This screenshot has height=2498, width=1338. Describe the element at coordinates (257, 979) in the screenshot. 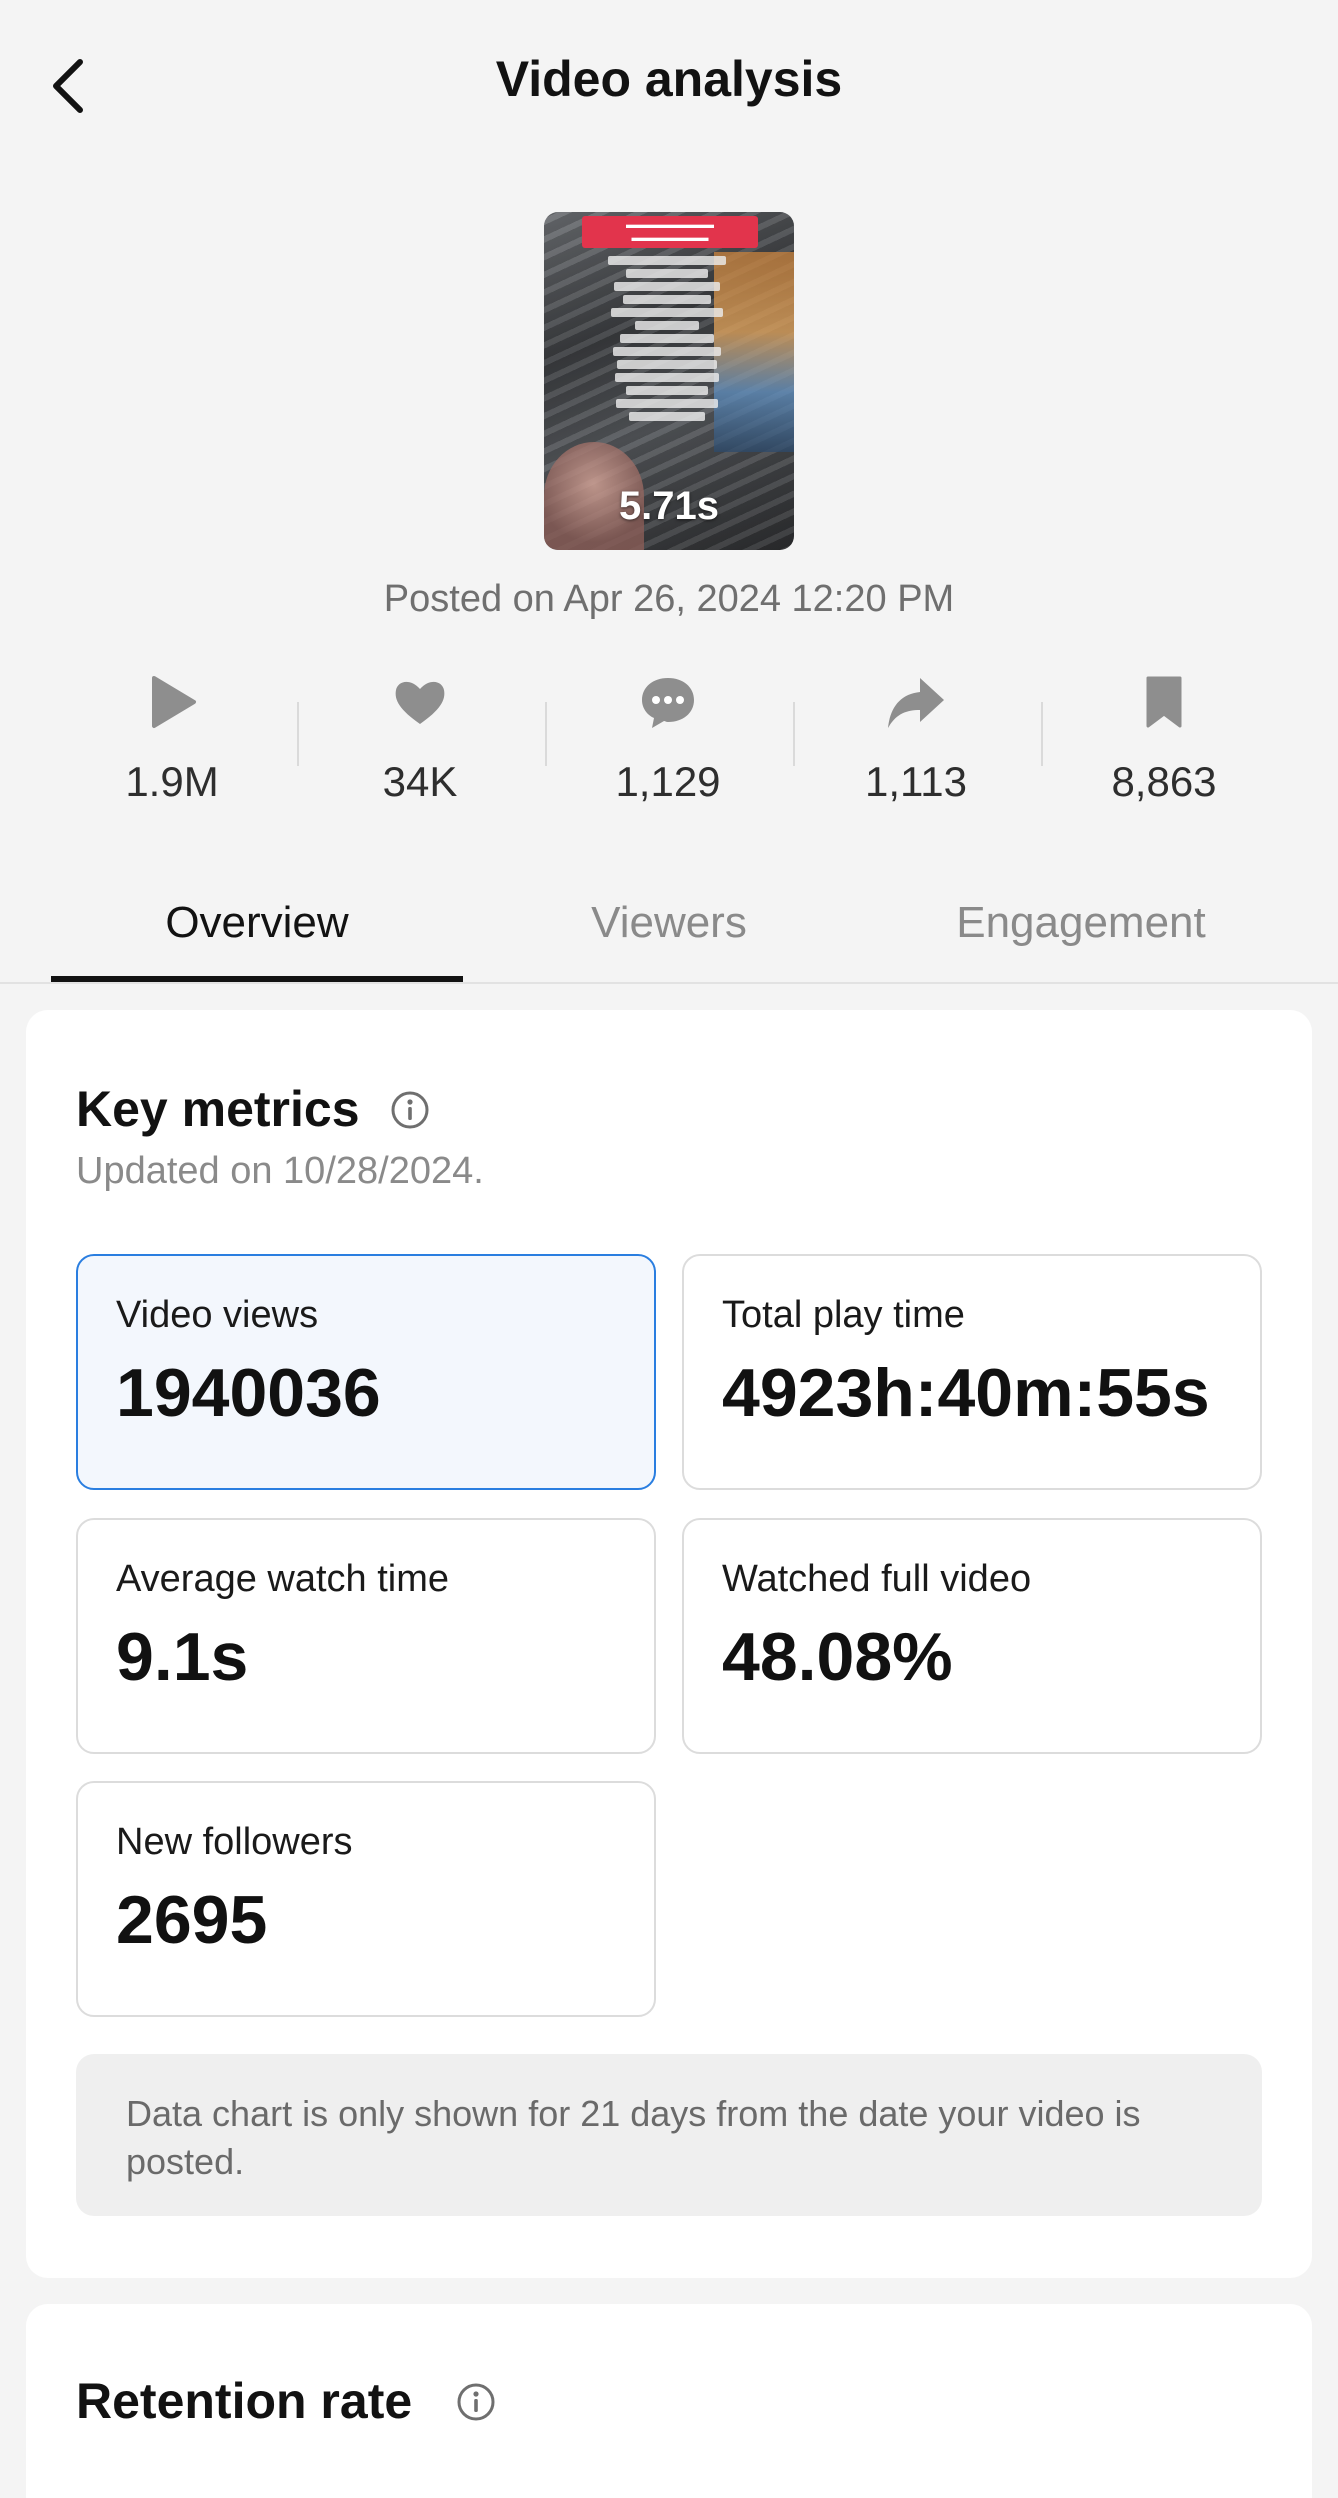

I see `active-tab-indicator` at that location.